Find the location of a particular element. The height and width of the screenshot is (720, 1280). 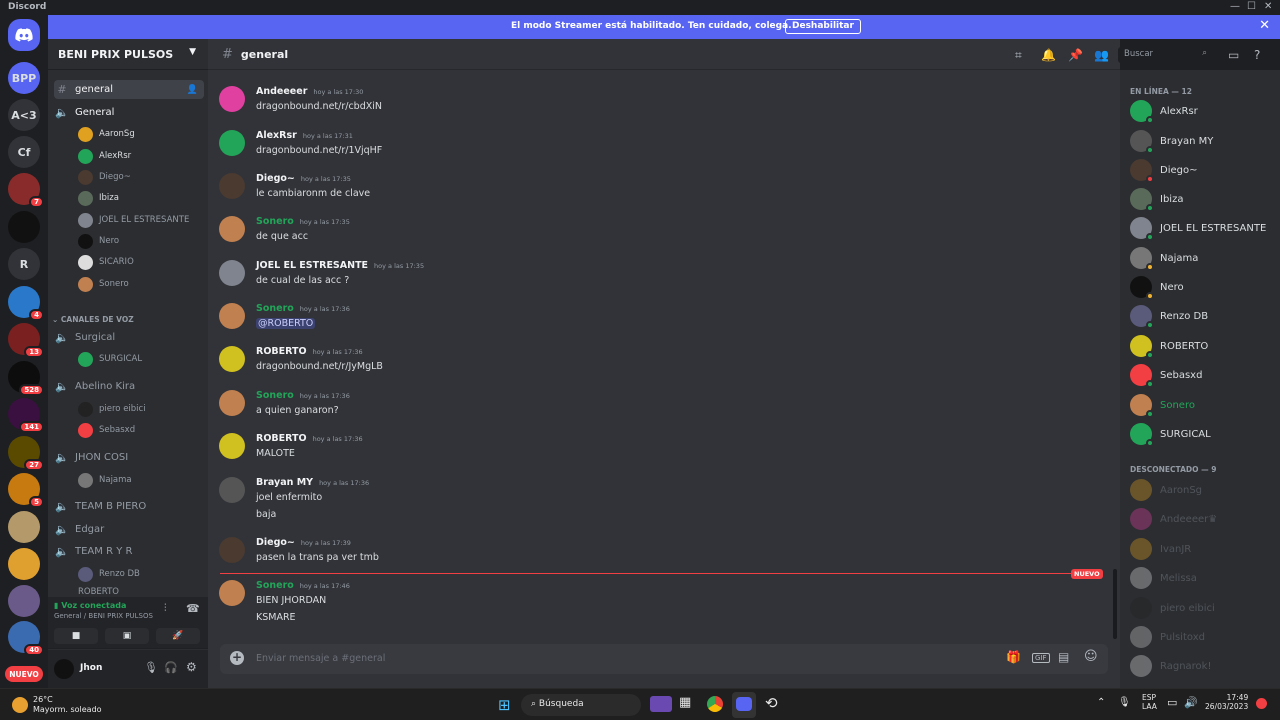

member: Ragnarok! is located at coordinates (1170, 666).